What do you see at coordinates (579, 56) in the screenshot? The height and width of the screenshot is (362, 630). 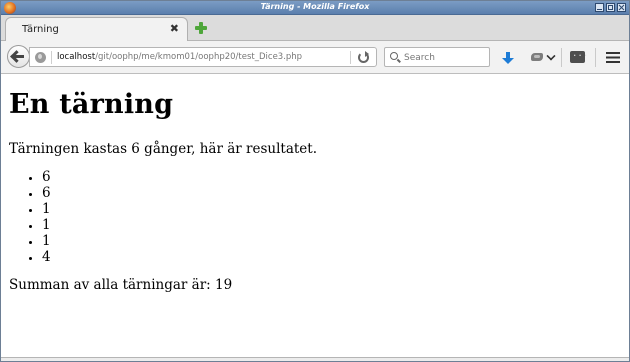 I see `devtools-icon` at bounding box center [579, 56].